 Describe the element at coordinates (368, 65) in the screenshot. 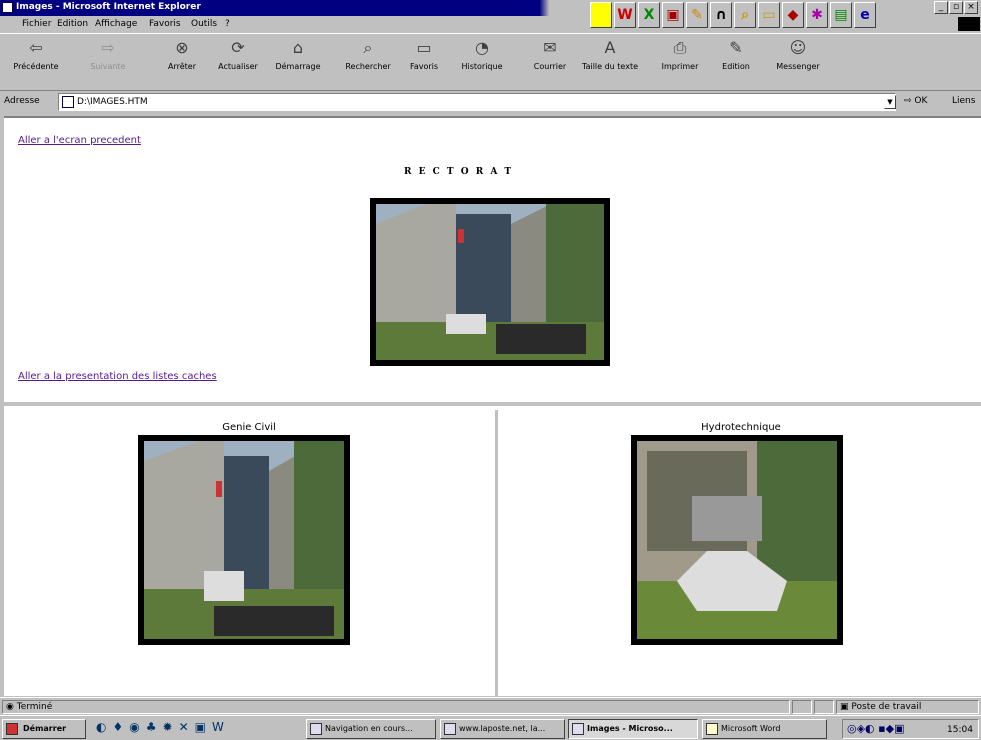

I see `search-button: ⌕ Rechercher` at that location.